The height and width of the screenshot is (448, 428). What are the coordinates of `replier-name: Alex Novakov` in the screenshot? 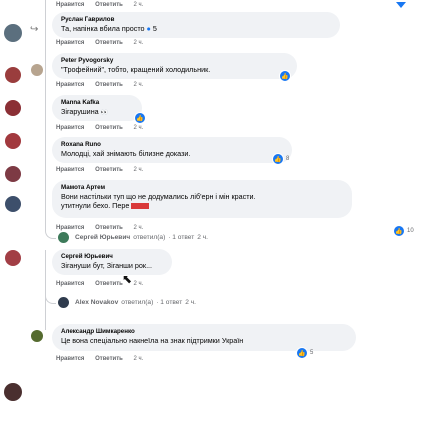 It's located at (97, 302).